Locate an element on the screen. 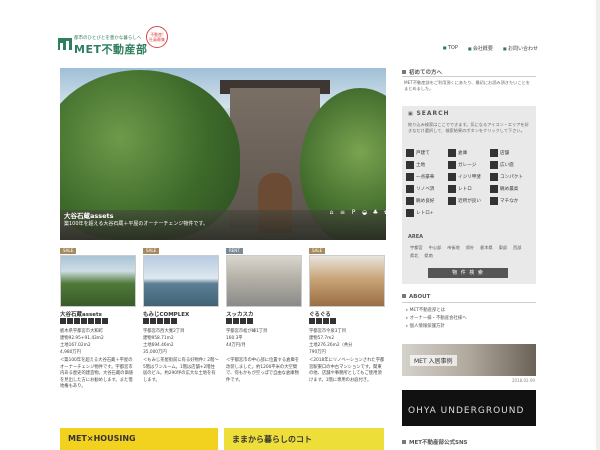 The width and height of the screenshot is (600, 450). view-icon is located at coordinates (494, 188).